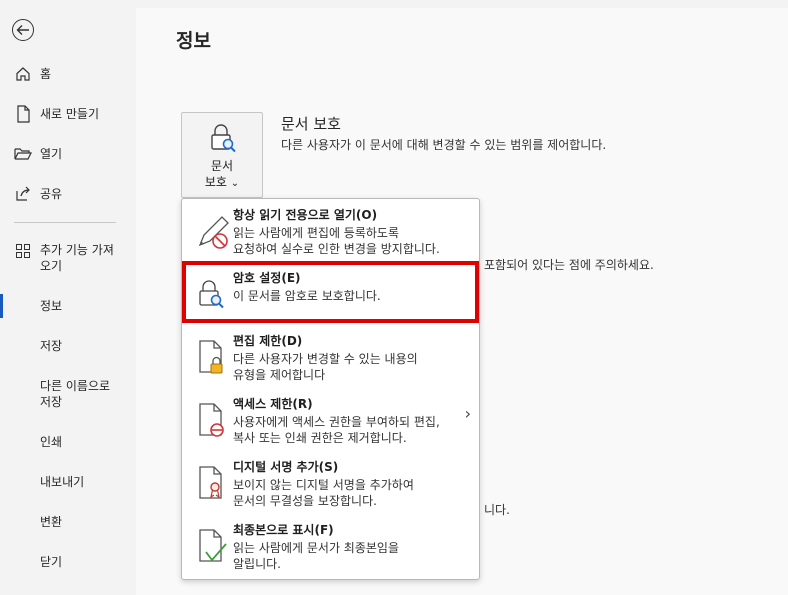 This screenshot has height=595, width=788. What do you see at coordinates (286, 467) in the screenshot?
I see `menu-item-title: 디지털 서명 추가(S)` at bounding box center [286, 467].